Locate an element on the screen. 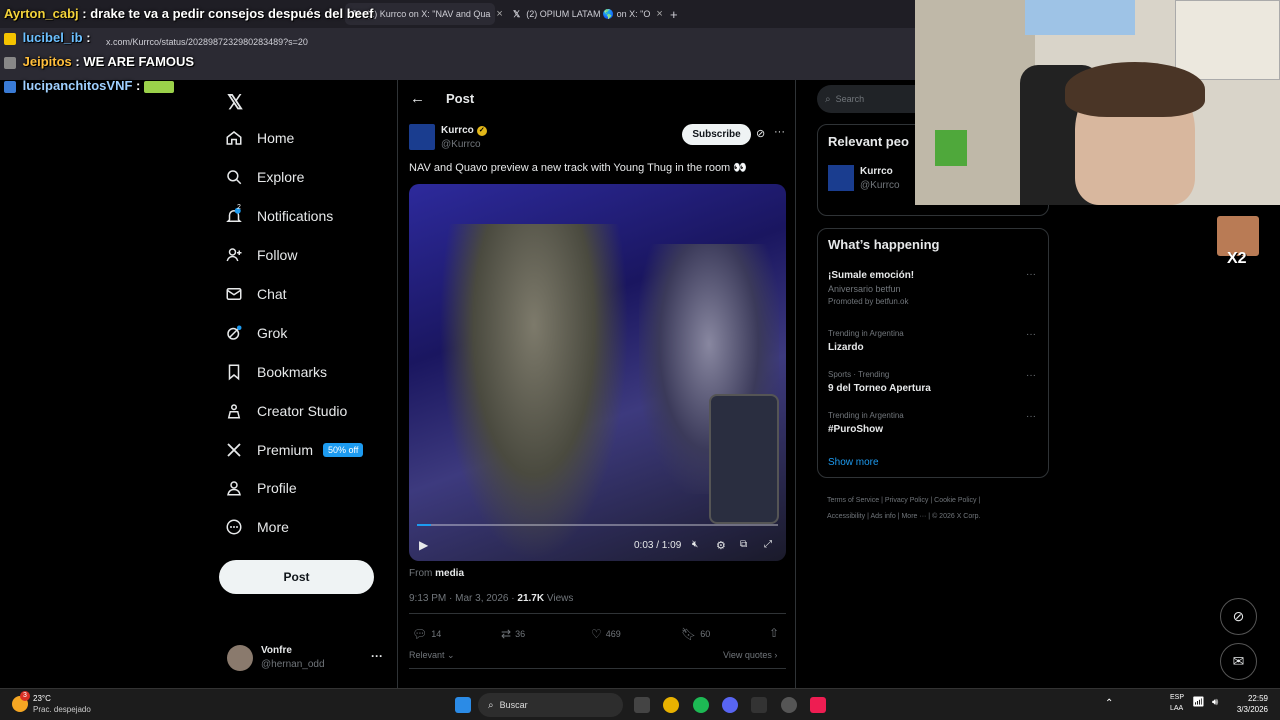  taskbar-search: ⌕ Buscar is located at coordinates (550, 705).